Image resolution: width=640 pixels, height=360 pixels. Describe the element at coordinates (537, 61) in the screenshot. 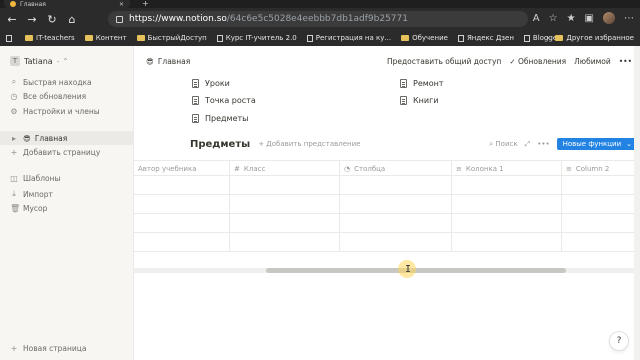

I see `updates-button: ✓ Обновления` at that location.